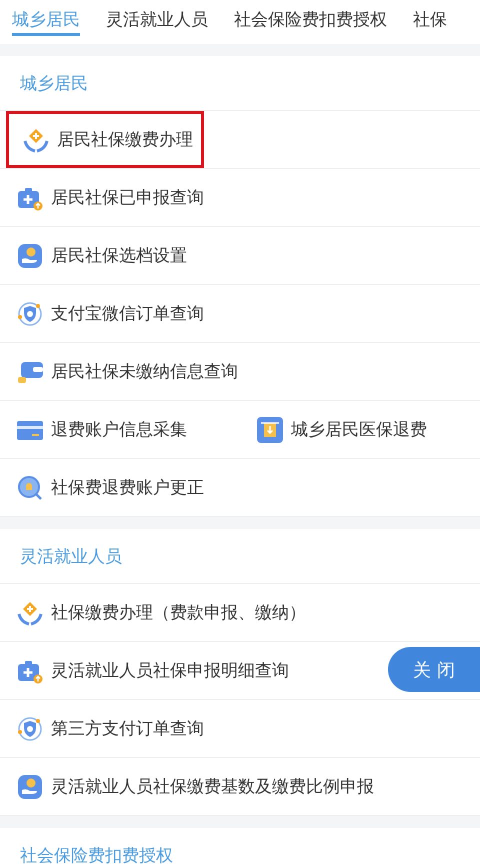 The image size is (480, 867). I want to click on menu-item: 灵活就业人员社保缴费基数及缴费比例申报, so click(192, 786).